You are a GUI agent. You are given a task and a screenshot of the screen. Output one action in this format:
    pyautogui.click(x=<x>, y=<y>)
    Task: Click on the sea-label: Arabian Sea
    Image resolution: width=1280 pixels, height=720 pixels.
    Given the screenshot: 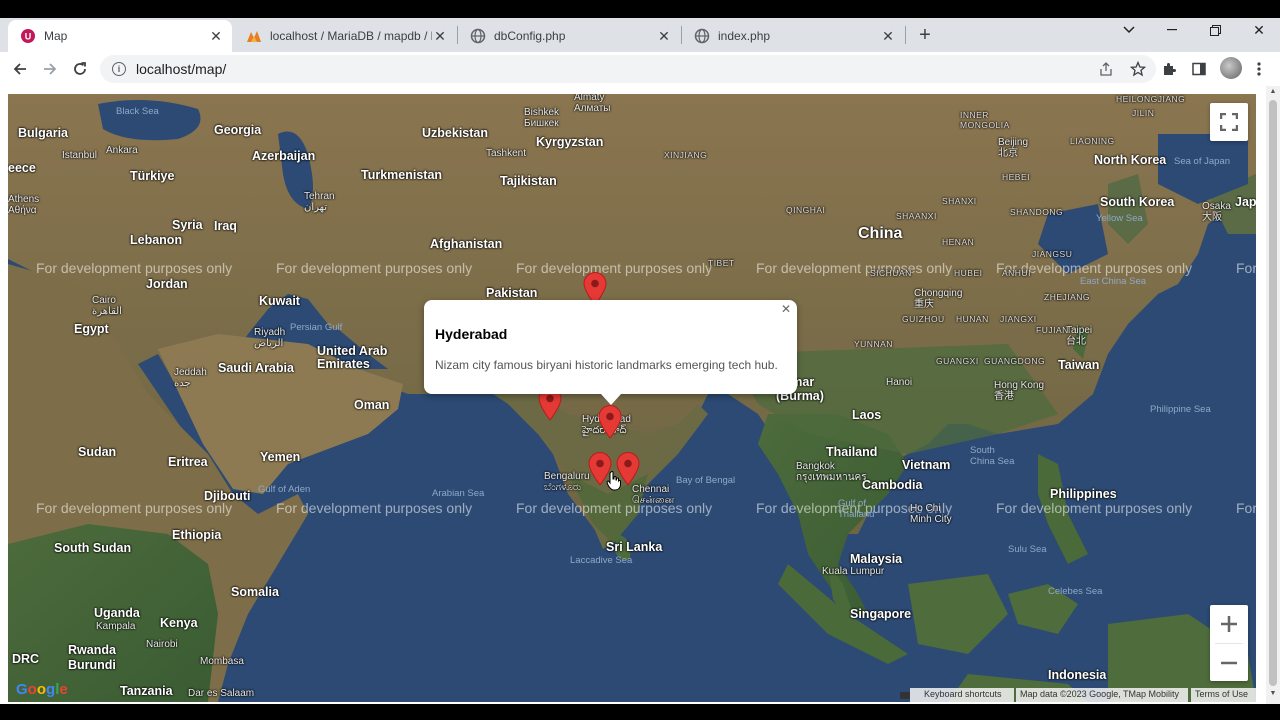 What is the action you would take?
    pyautogui.click(x=458, y=493)
    